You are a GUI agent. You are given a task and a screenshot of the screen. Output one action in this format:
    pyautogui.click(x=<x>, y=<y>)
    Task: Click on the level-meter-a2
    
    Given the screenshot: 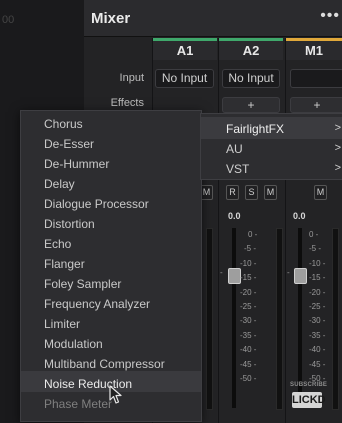 What is the action you would take?
    pyautogui.click(x=279, y=319)
    